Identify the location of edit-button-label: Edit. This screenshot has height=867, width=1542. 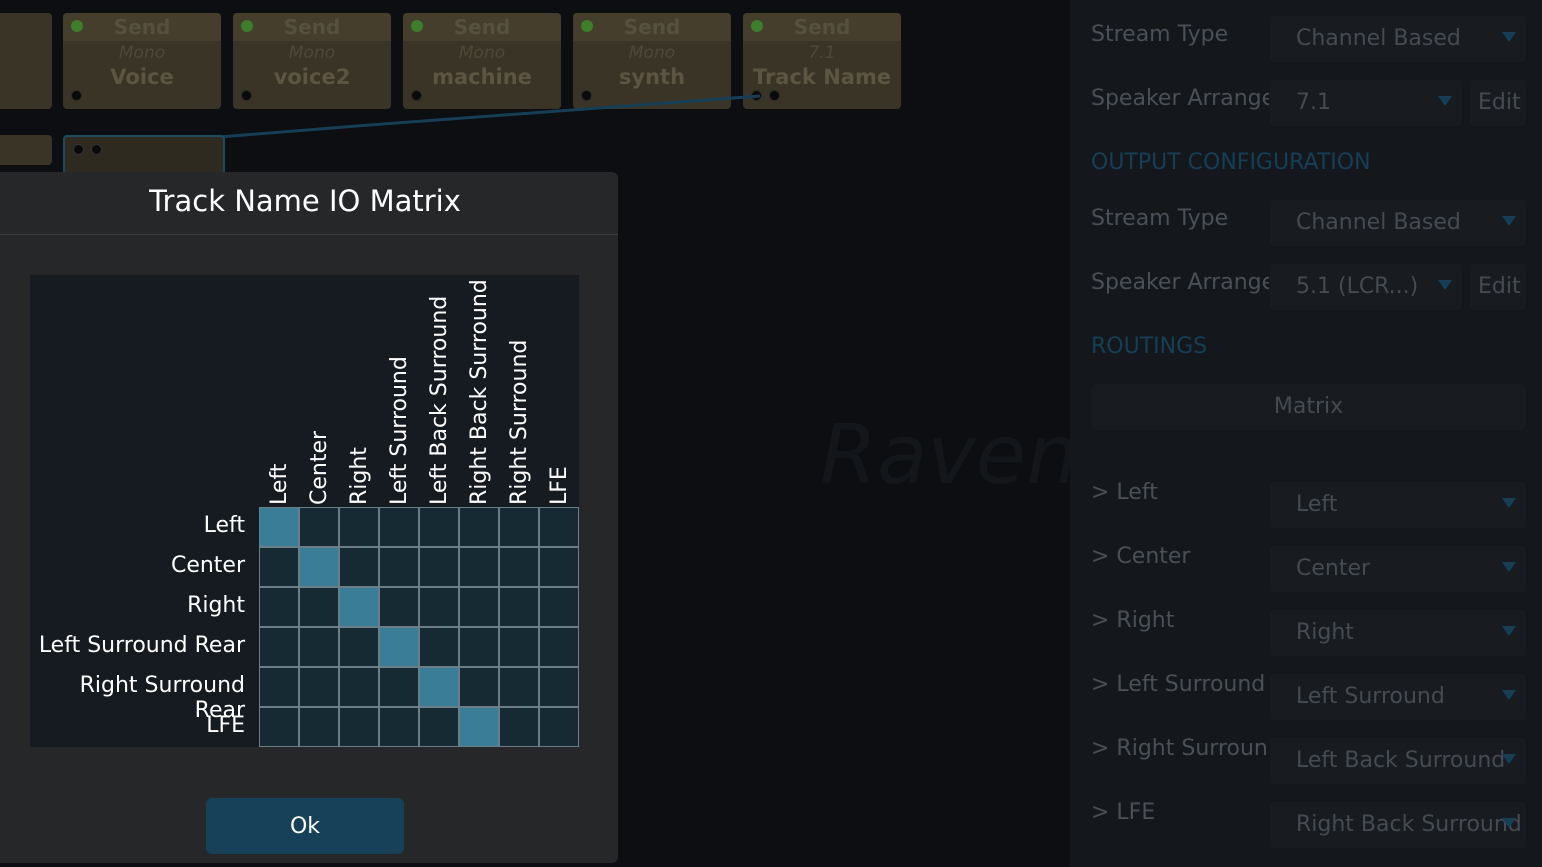
(1499, 102).